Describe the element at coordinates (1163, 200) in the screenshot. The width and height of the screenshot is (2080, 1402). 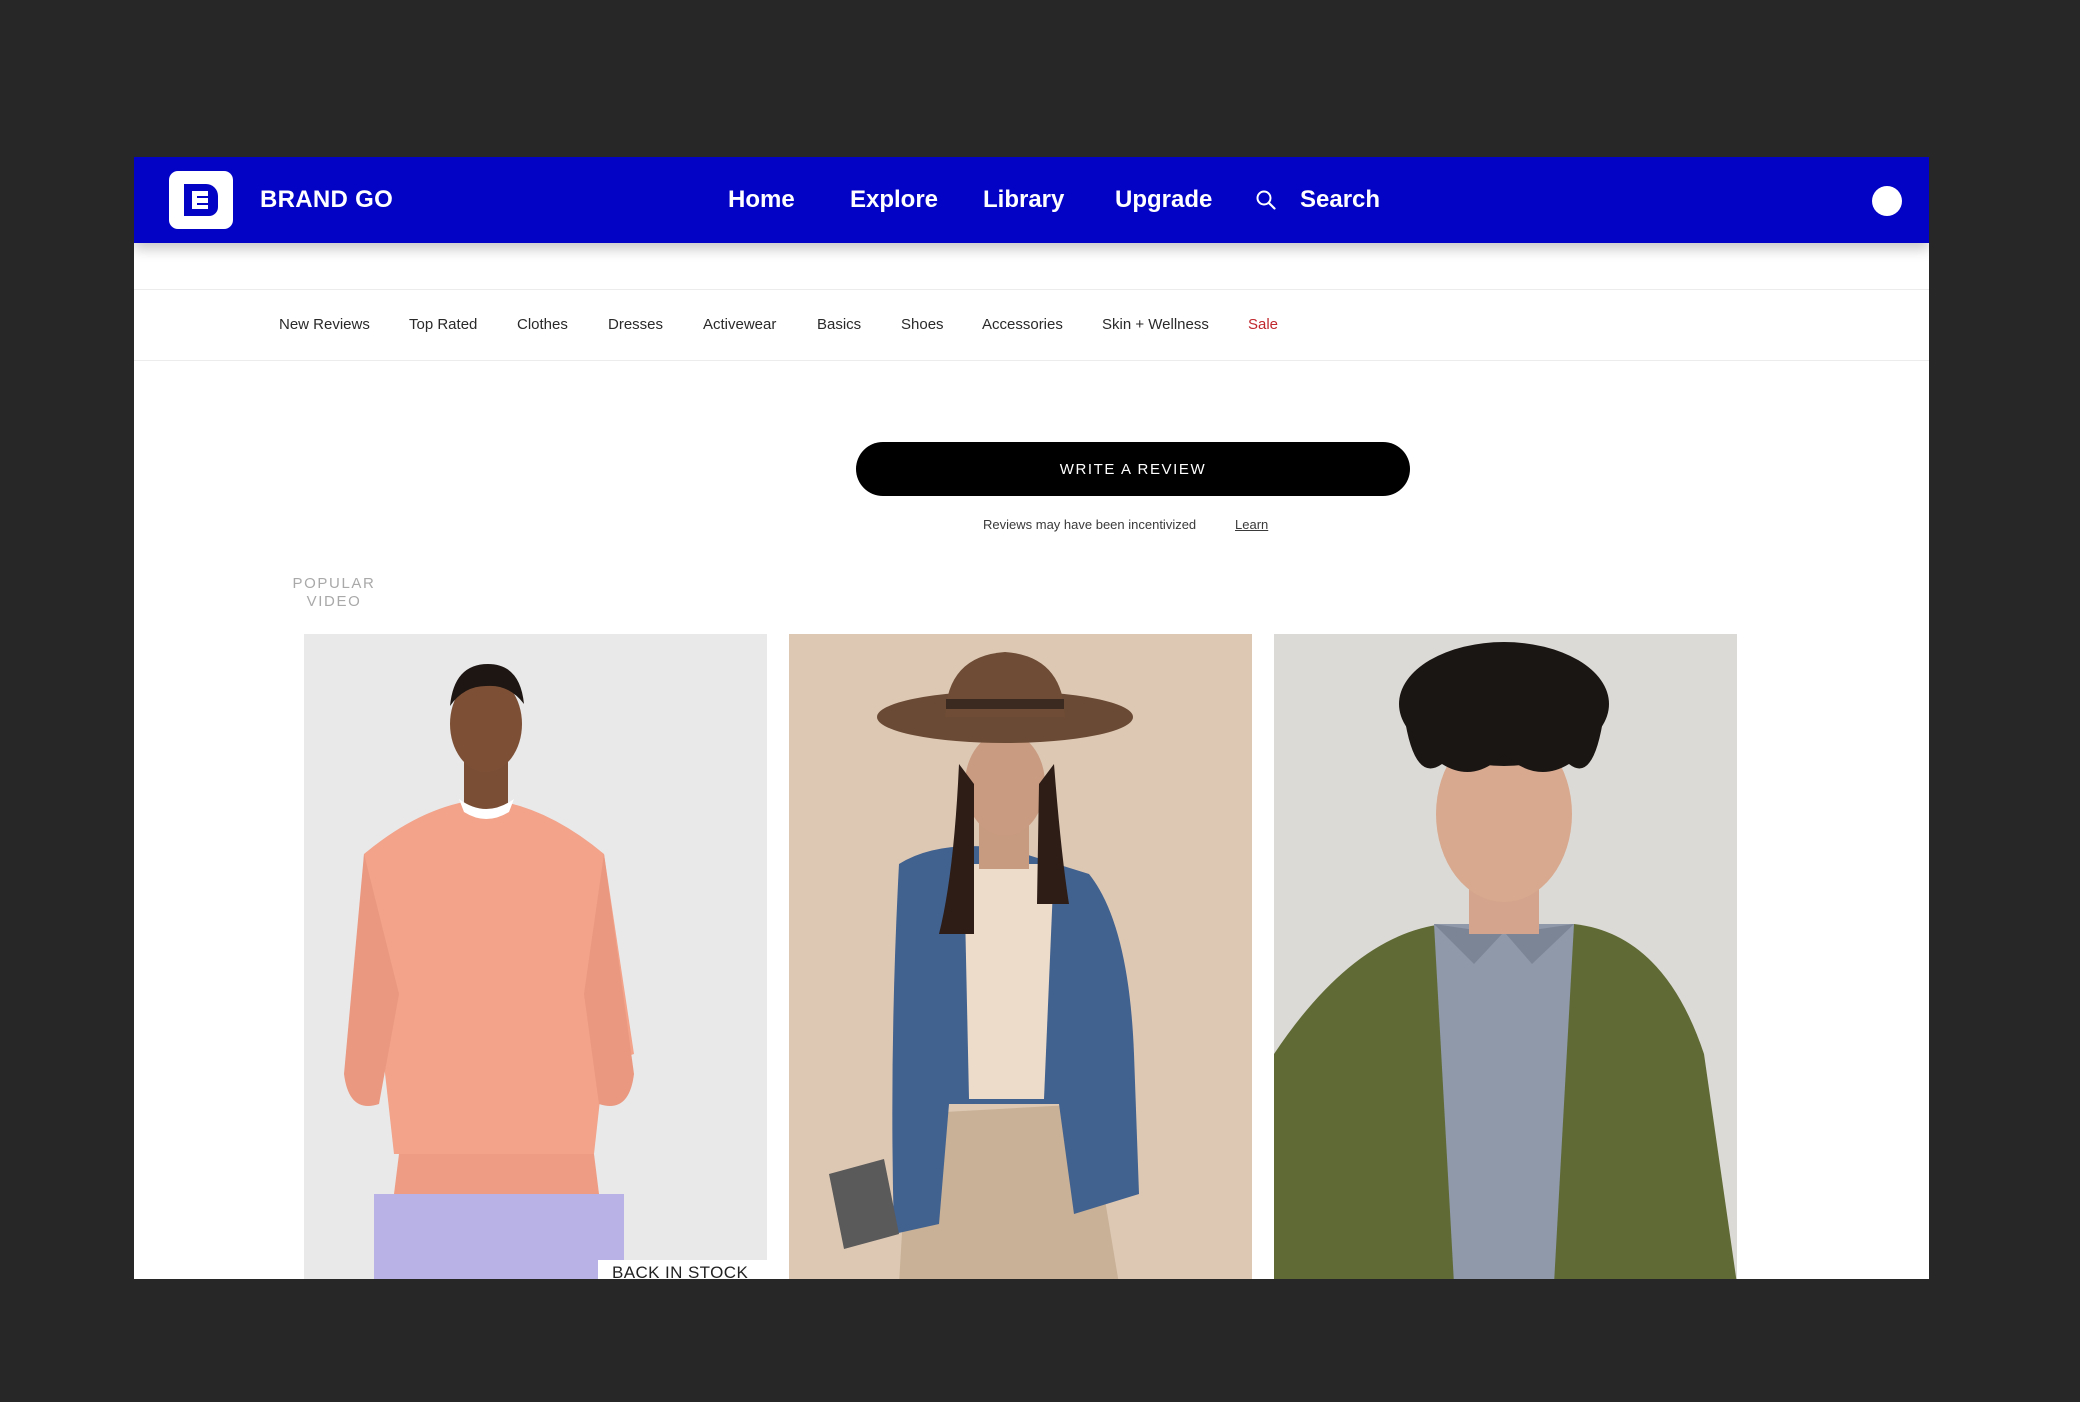
I see `nav-upgrade: Upgrade` at that location.